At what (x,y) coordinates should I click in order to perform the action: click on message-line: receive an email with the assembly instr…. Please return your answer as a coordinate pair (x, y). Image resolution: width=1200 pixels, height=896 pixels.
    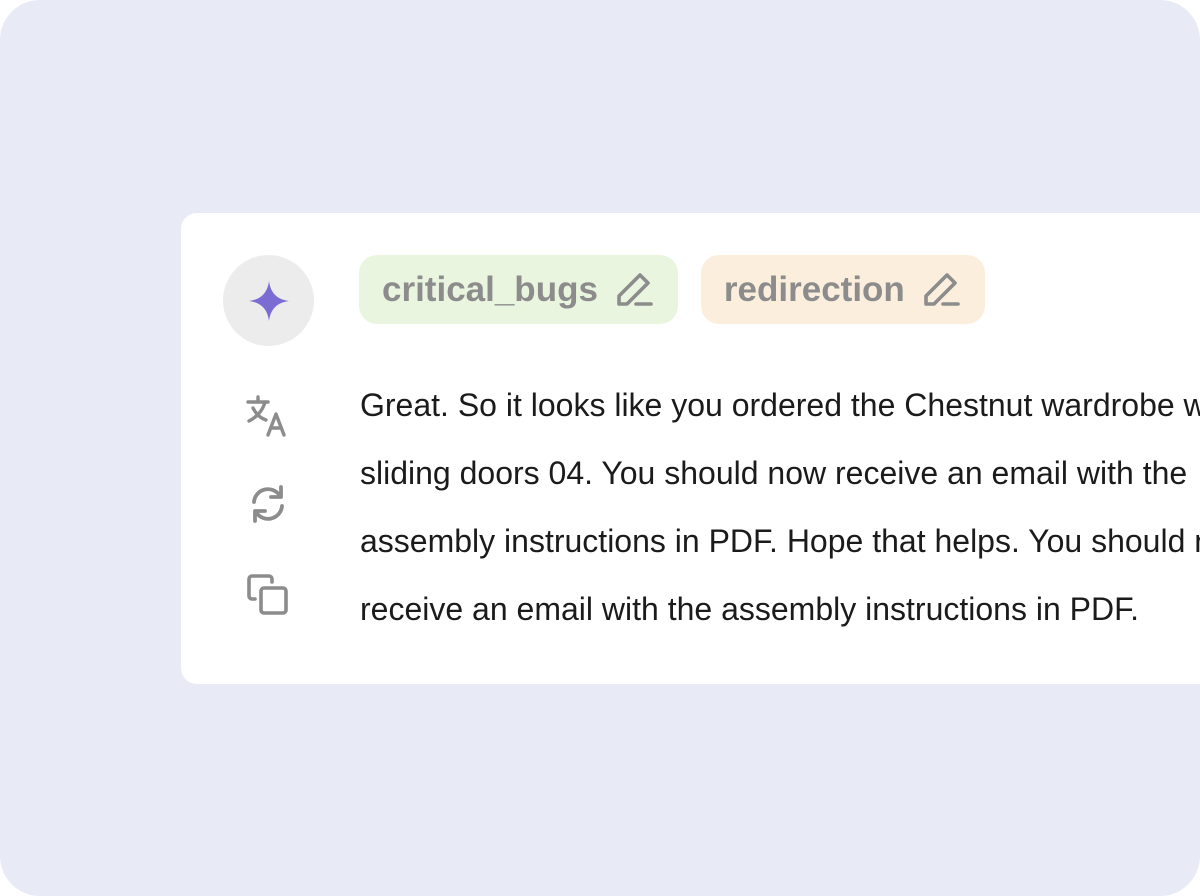
    Looking at the image, I should click on (749, 609).